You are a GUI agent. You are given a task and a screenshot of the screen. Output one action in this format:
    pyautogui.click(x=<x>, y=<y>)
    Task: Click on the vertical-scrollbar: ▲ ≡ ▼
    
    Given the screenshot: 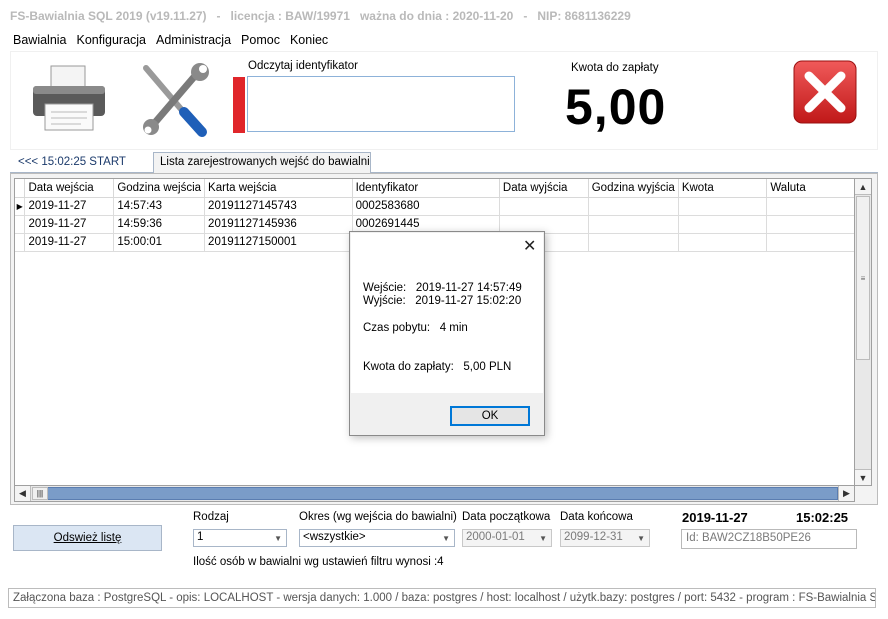 What is the action you would take?
    pyautogui.click(x=863, y=332)
    